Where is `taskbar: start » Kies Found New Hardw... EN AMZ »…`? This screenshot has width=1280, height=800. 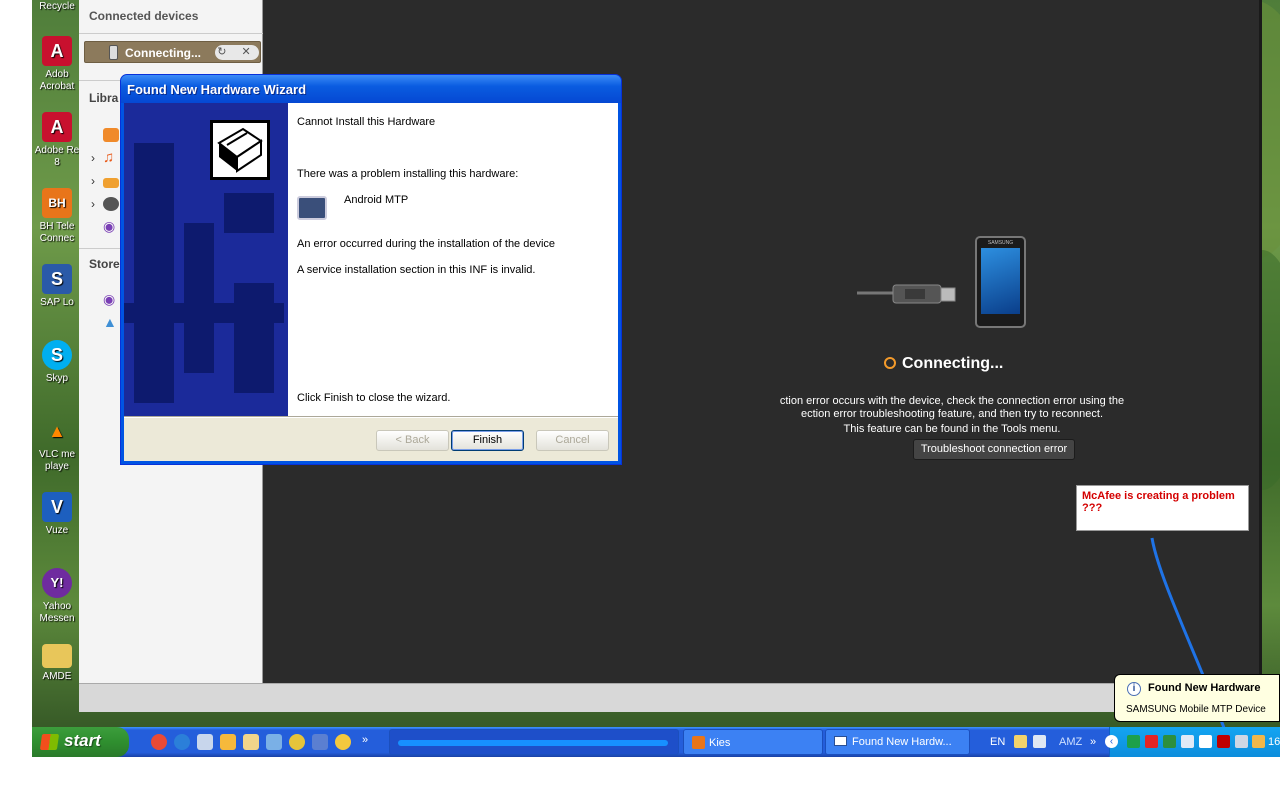
taskbar: start » Kies Found New Hardw... EN AMZ »… is located at coordinates (656, 742).